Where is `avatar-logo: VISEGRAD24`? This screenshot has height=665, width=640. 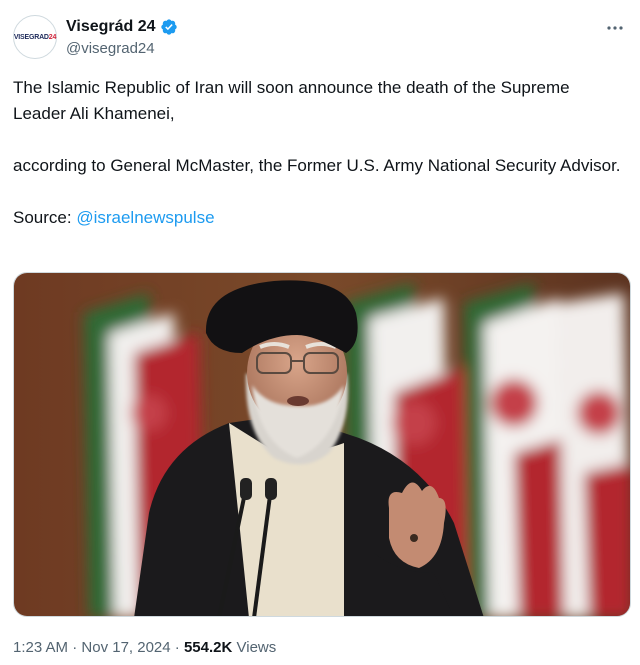
avatar-logo: VISEGRAD24 is located at coordinates (35, 37).